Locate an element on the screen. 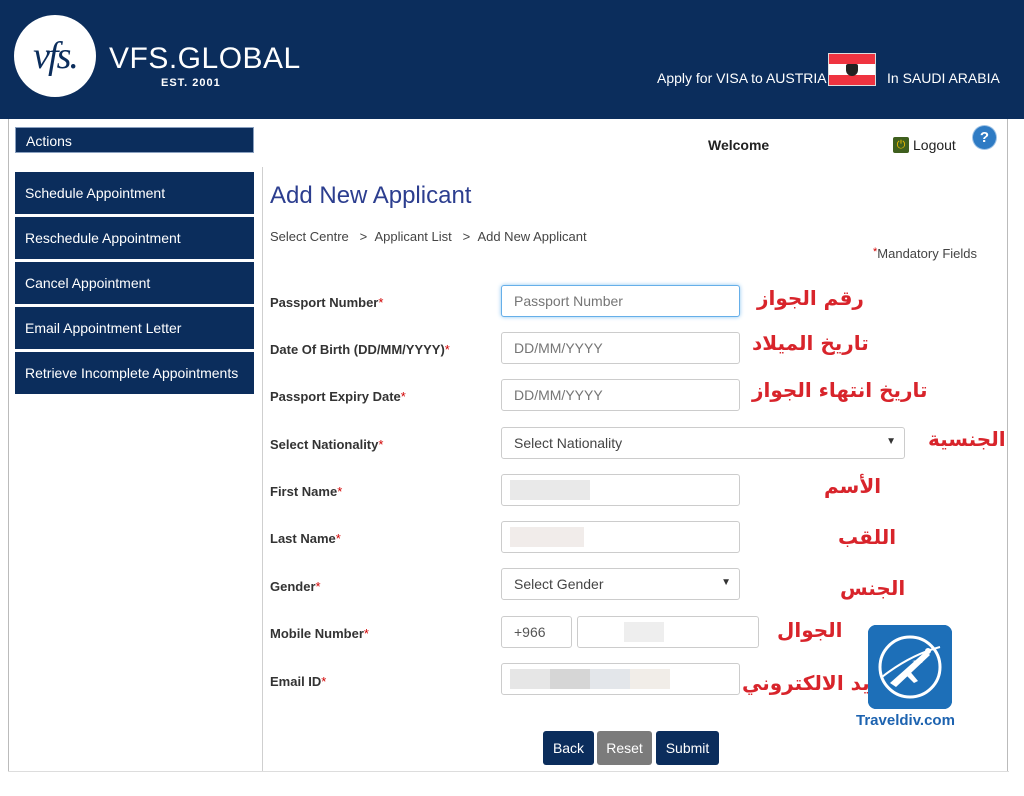 This screenshot has width=1024, height=796. arabic-annotation-gender: الجنس is located at coordinates (873, 588).